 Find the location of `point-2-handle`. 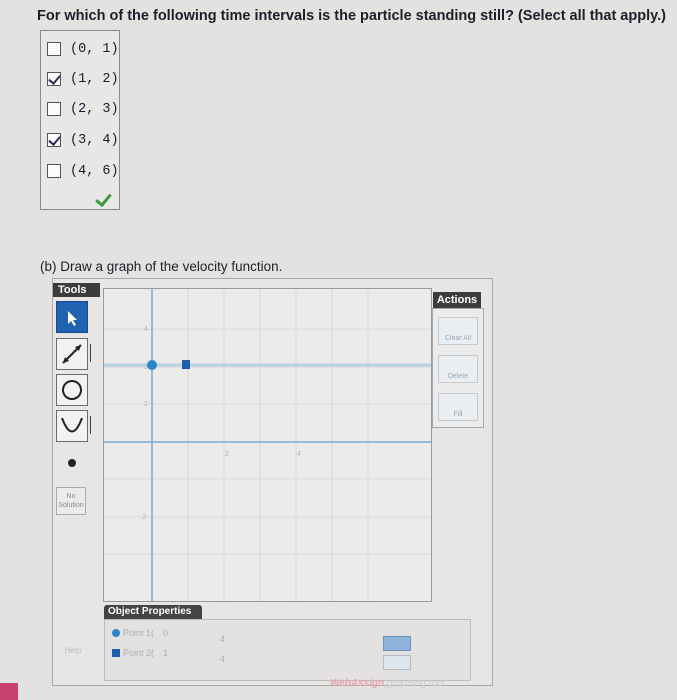

point-2-handle is located at coordinates (186, 364).